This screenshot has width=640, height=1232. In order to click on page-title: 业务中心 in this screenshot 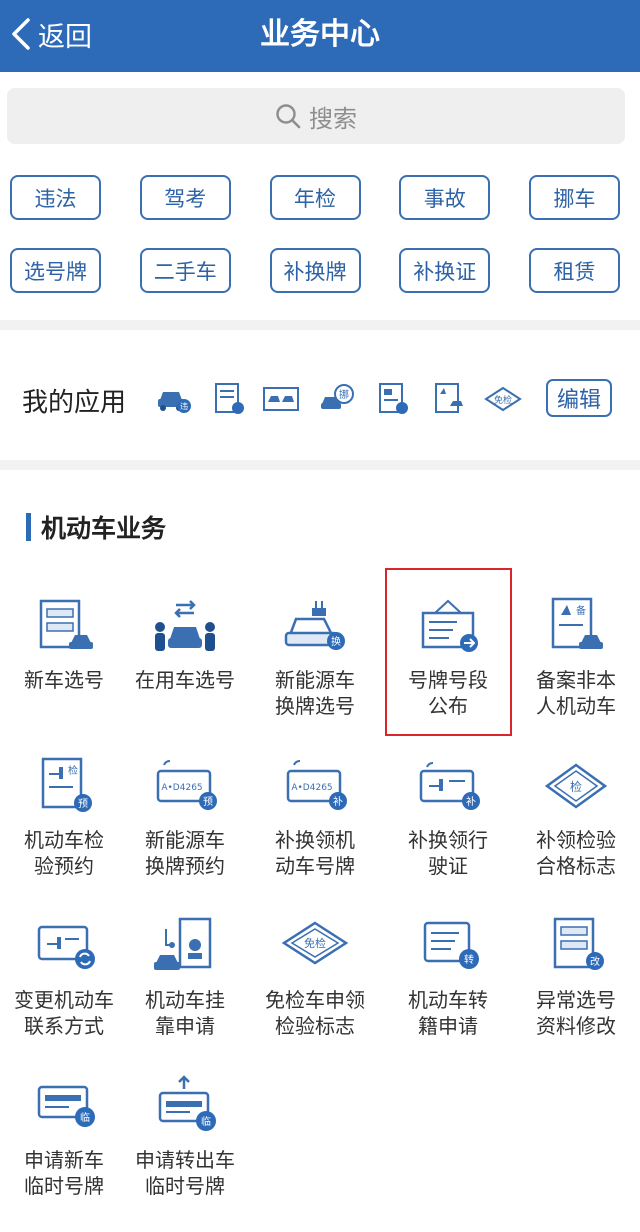, I will do `click(320, 34)`.